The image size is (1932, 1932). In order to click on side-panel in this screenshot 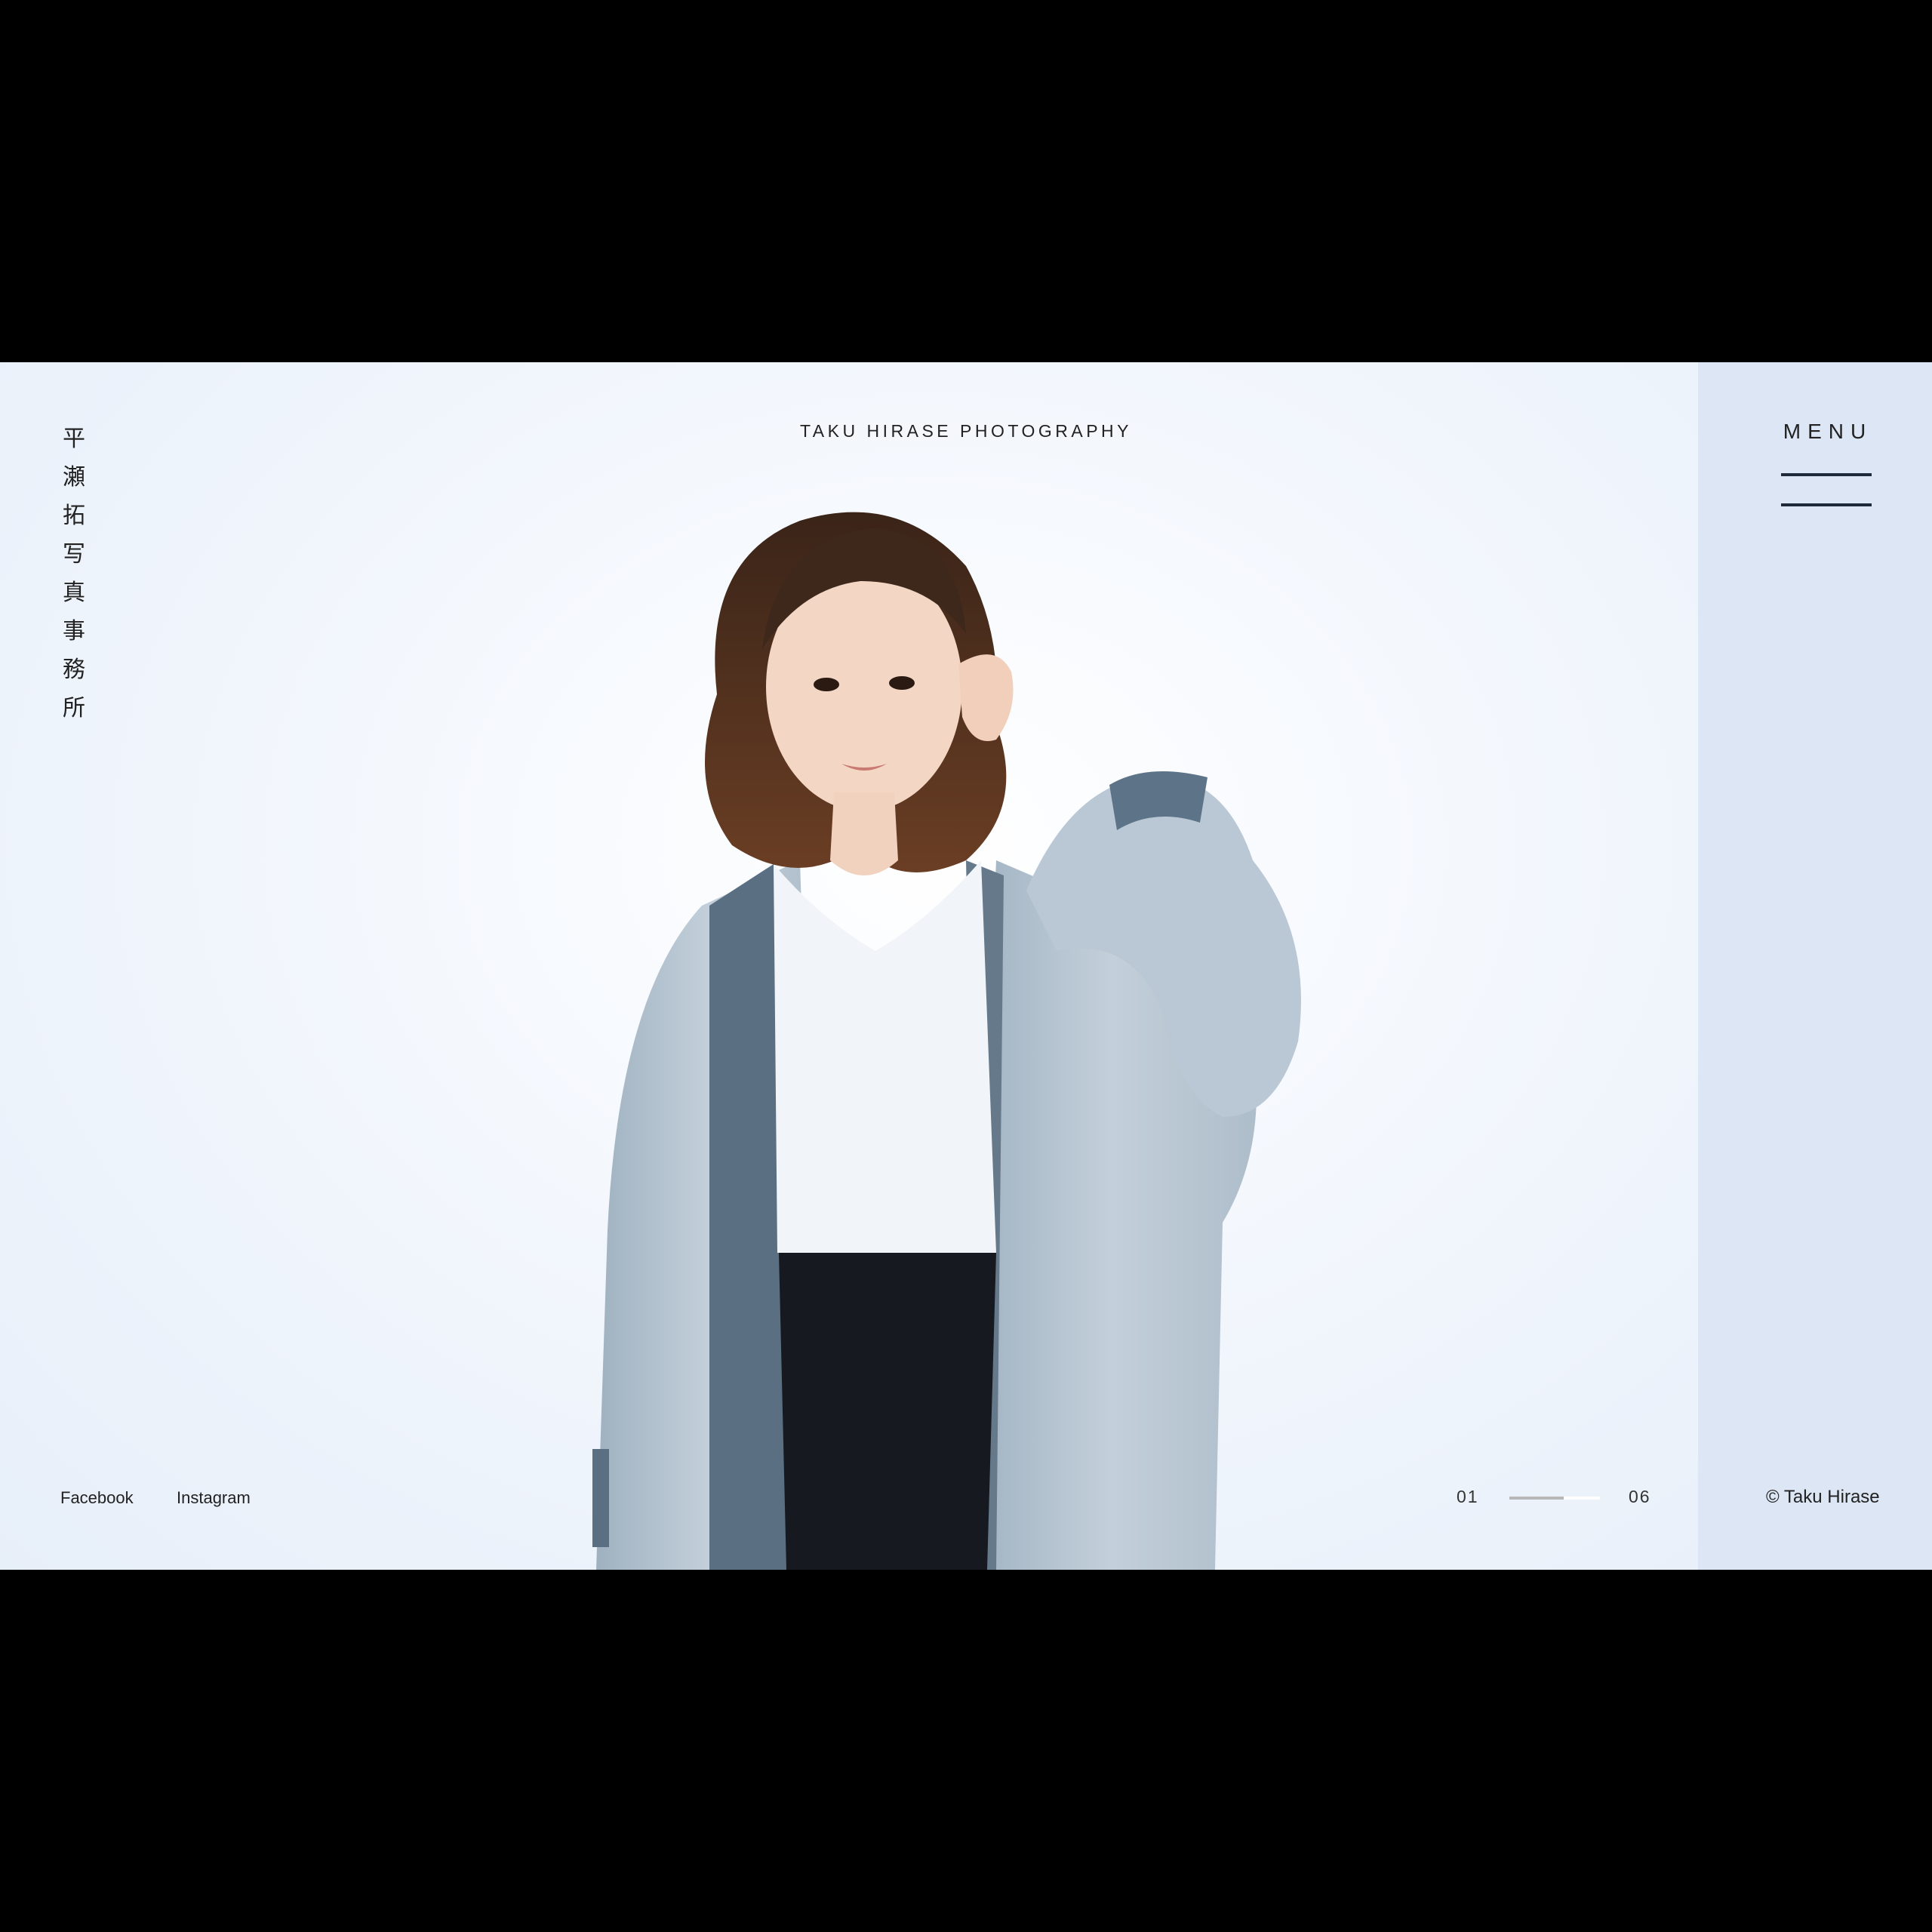, I will do `click(1815, 966)`.